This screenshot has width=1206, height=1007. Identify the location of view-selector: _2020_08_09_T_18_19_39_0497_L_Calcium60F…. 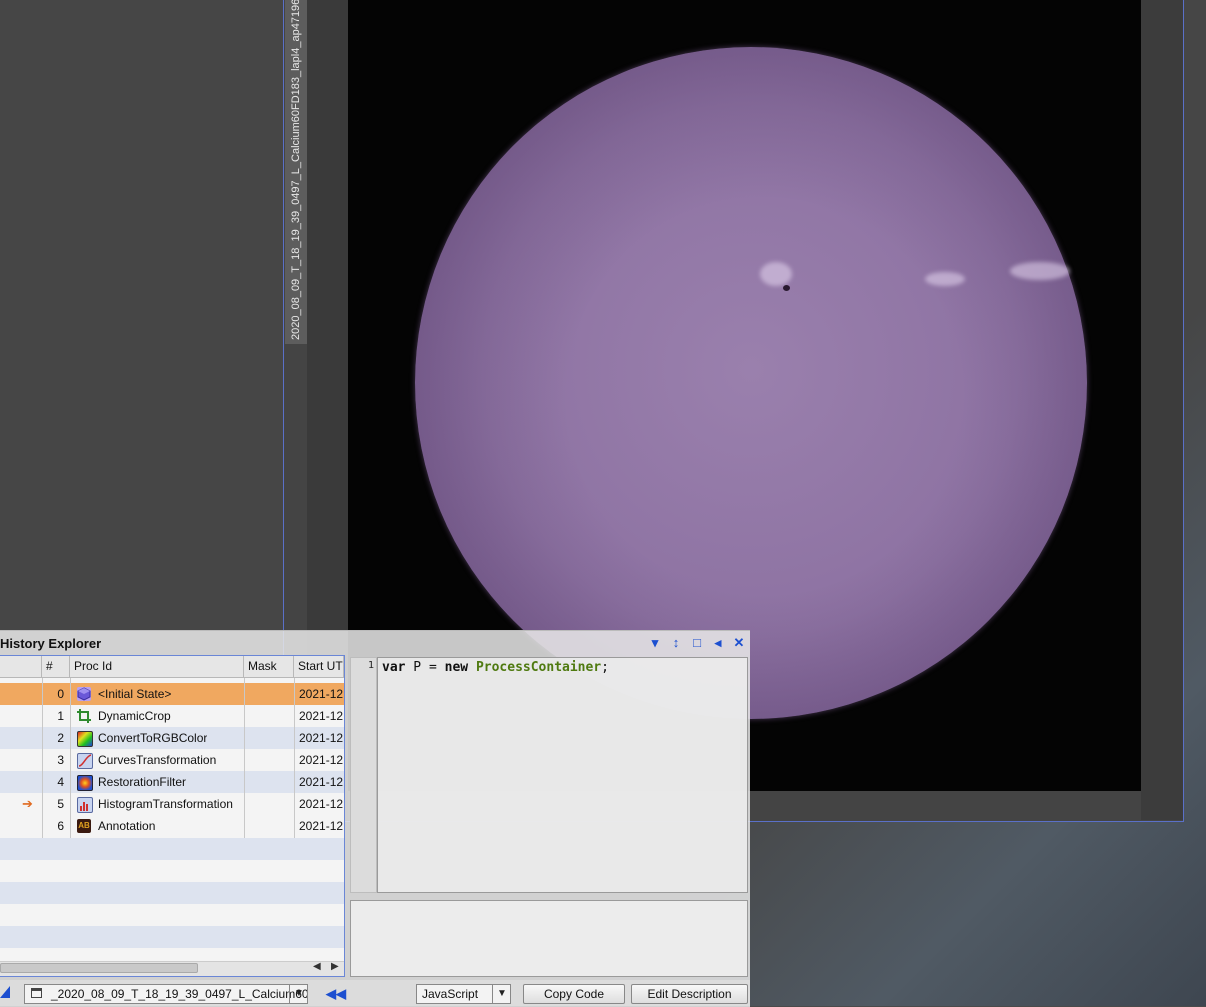
(166, 994).